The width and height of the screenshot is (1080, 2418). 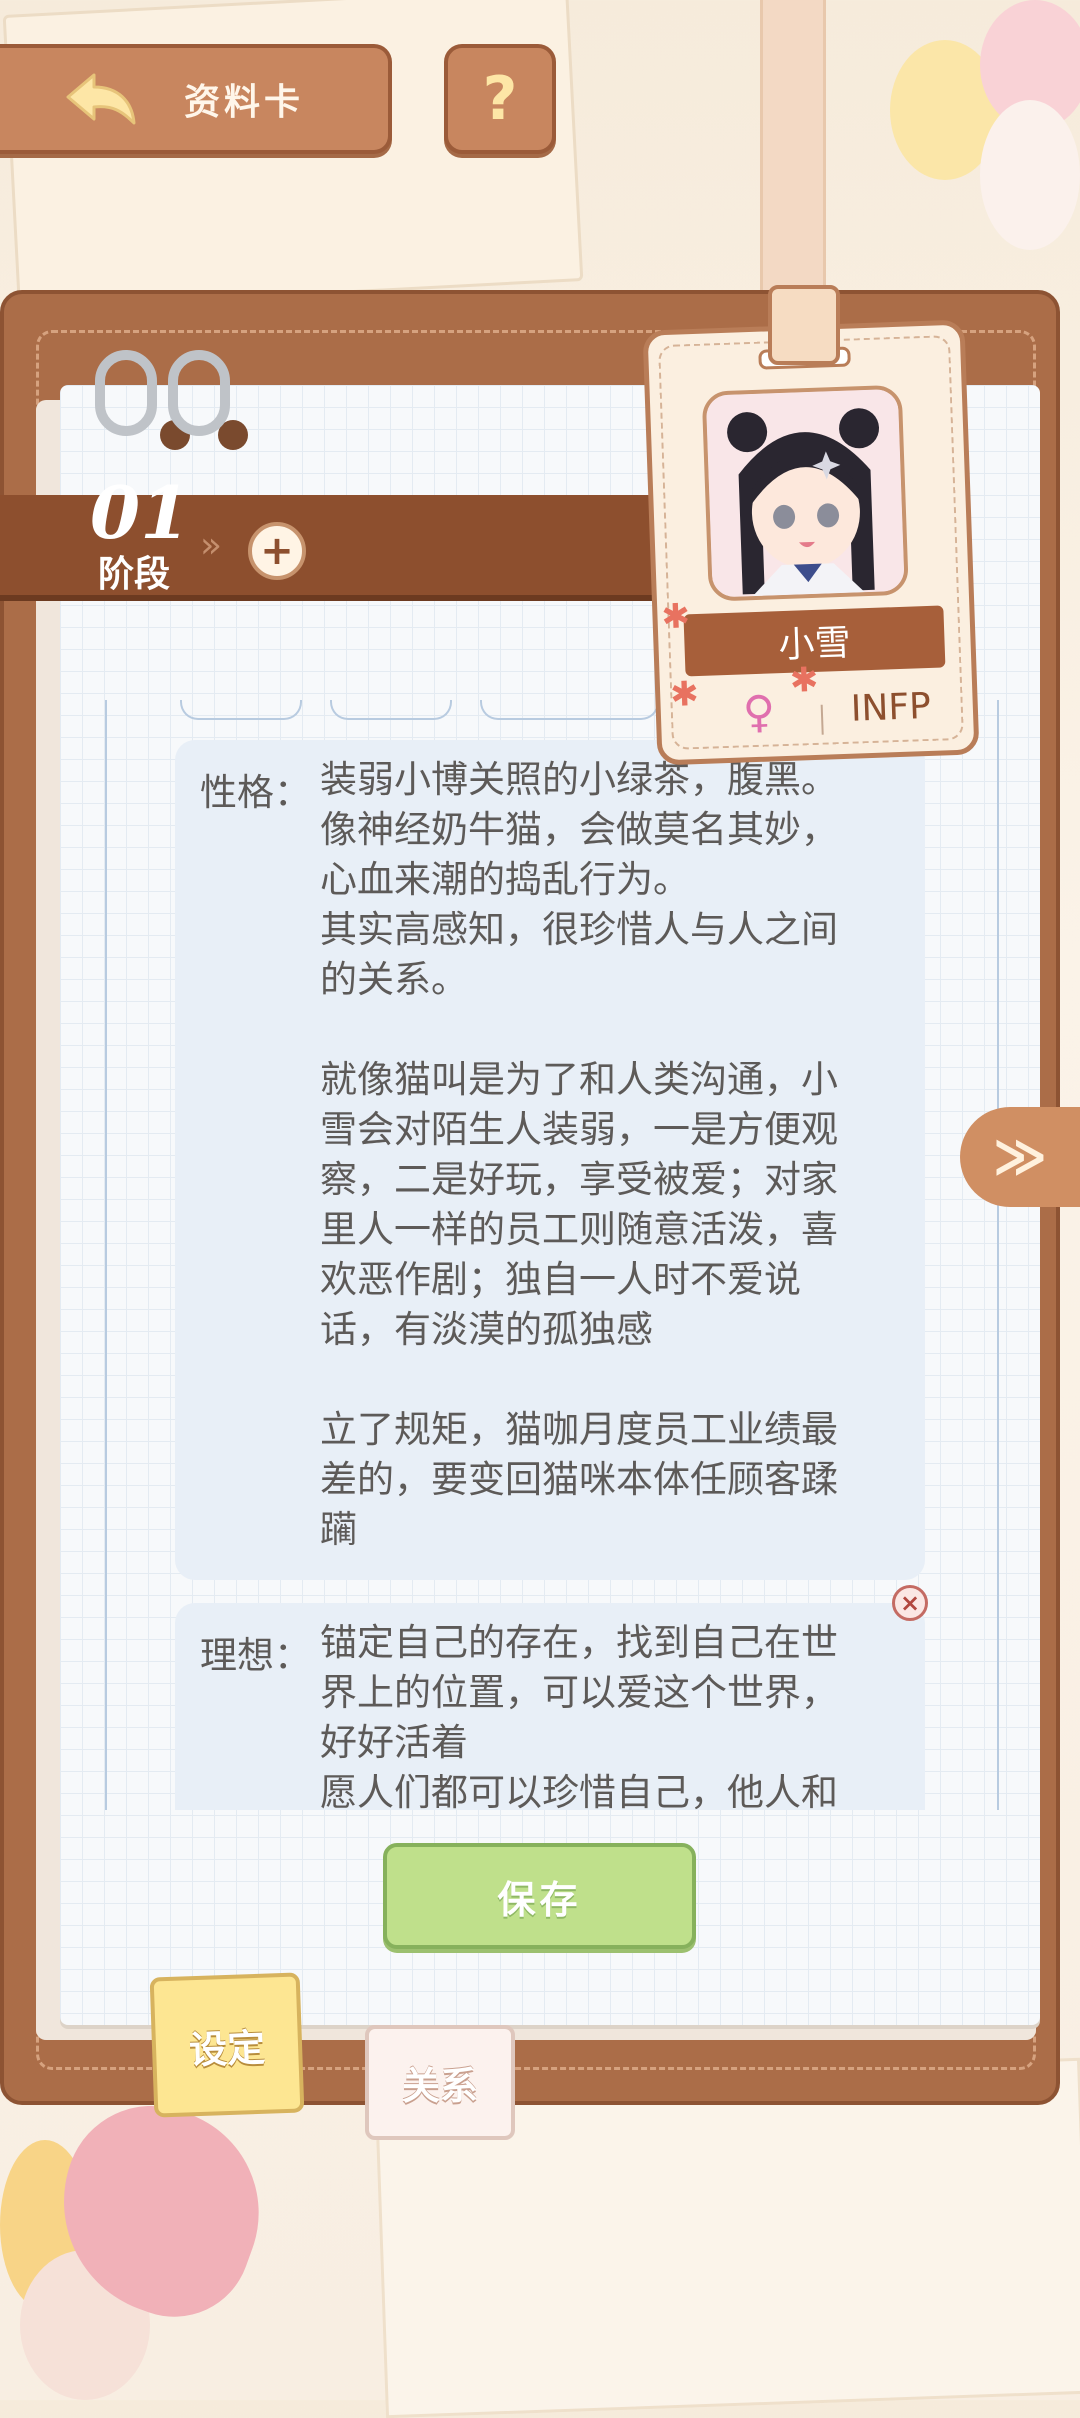 I want to click on help-button: ?, so click(x=500, y=99).